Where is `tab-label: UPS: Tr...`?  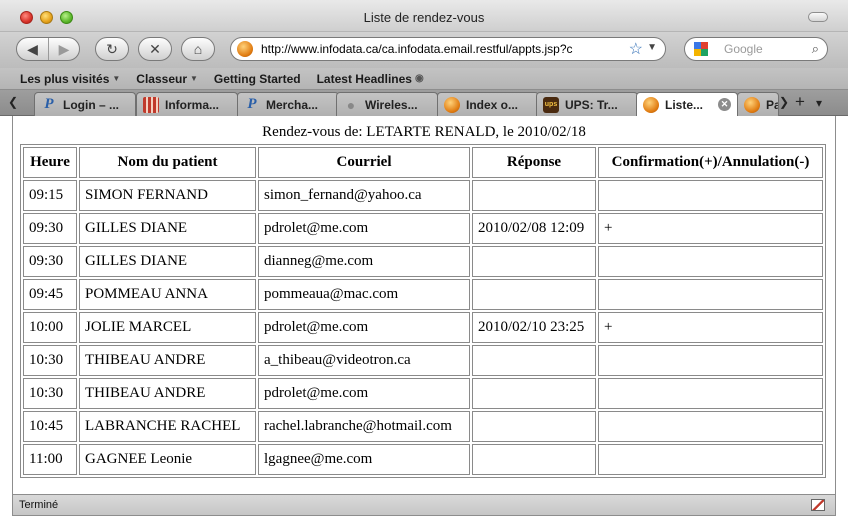
tab-label: UPS: Tr... is located at coordinates (591, 104).